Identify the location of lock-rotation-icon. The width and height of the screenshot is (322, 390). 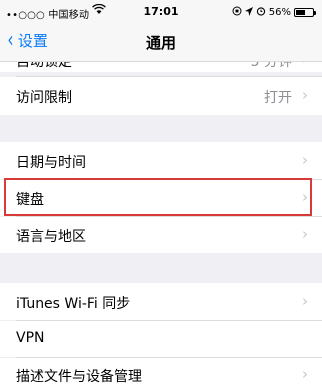
(237, 12).